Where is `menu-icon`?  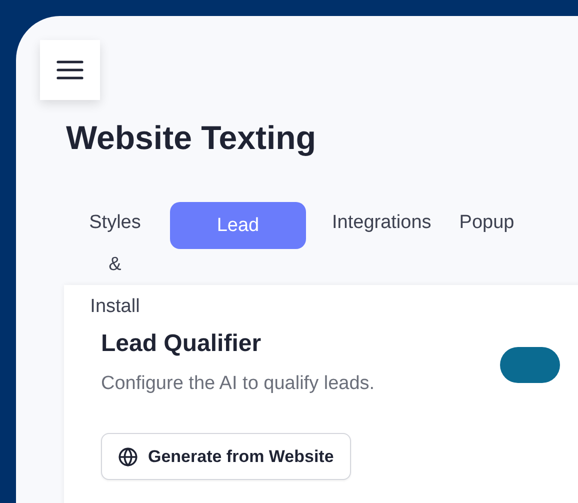 menu-icon is located at coordinates (70, 70).